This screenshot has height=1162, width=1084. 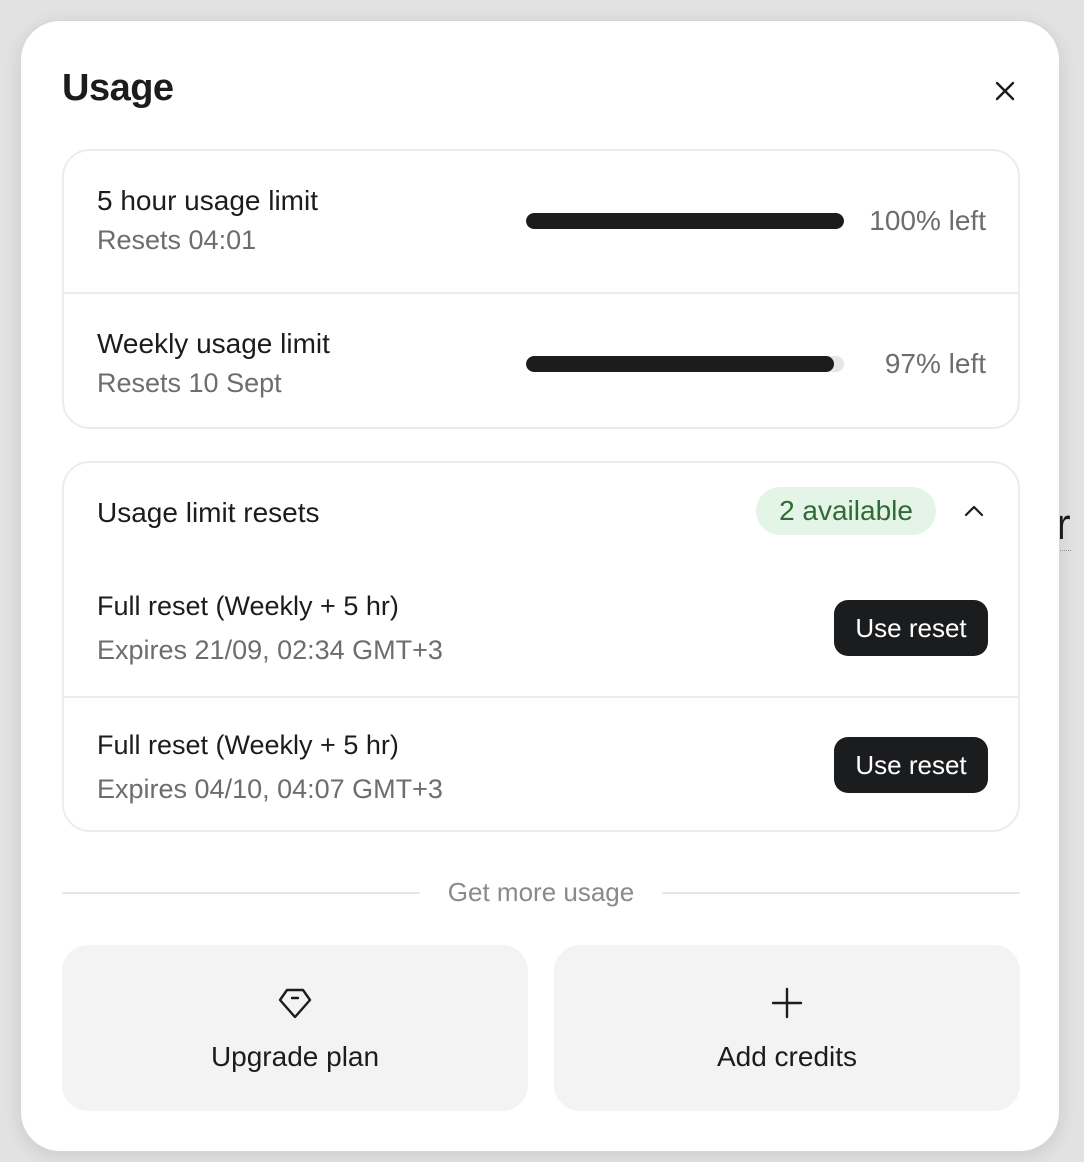 What do you see at coordinates (177, 240) in the screenshot?
I see `limit-reset-time: Resets 04:01` at bounding box center [177, 240].